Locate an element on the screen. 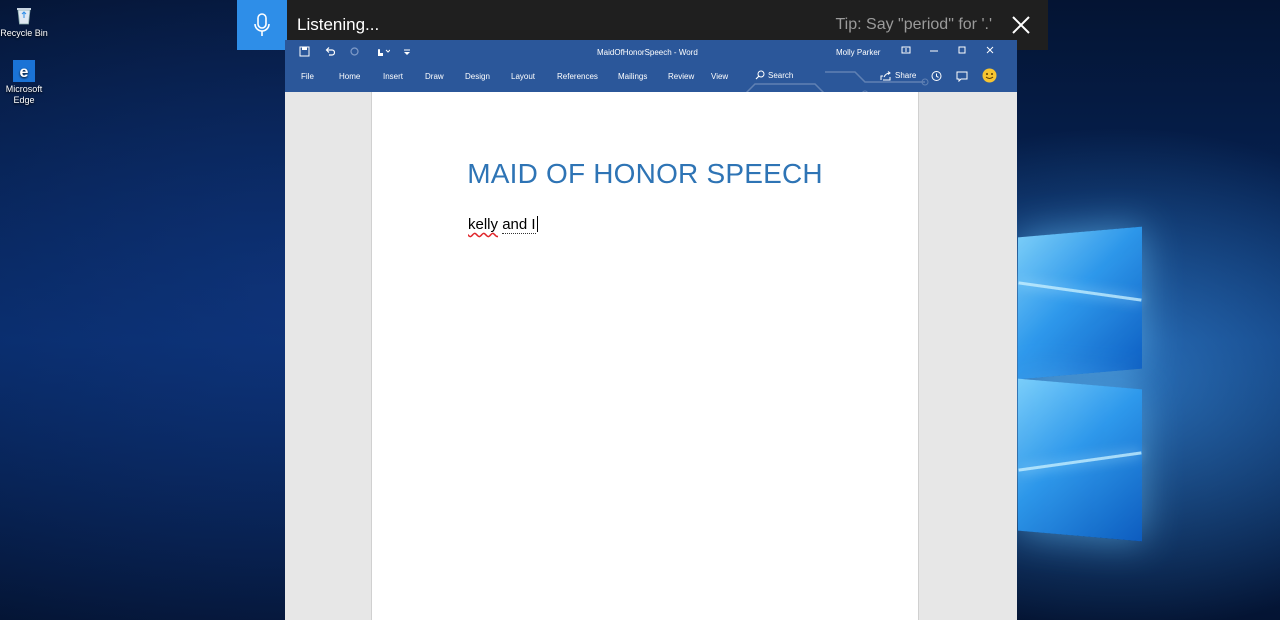 Image resolution: width=1280 pixels, height=620 pixels. microphone-icon is located at coordinates (262, 24).